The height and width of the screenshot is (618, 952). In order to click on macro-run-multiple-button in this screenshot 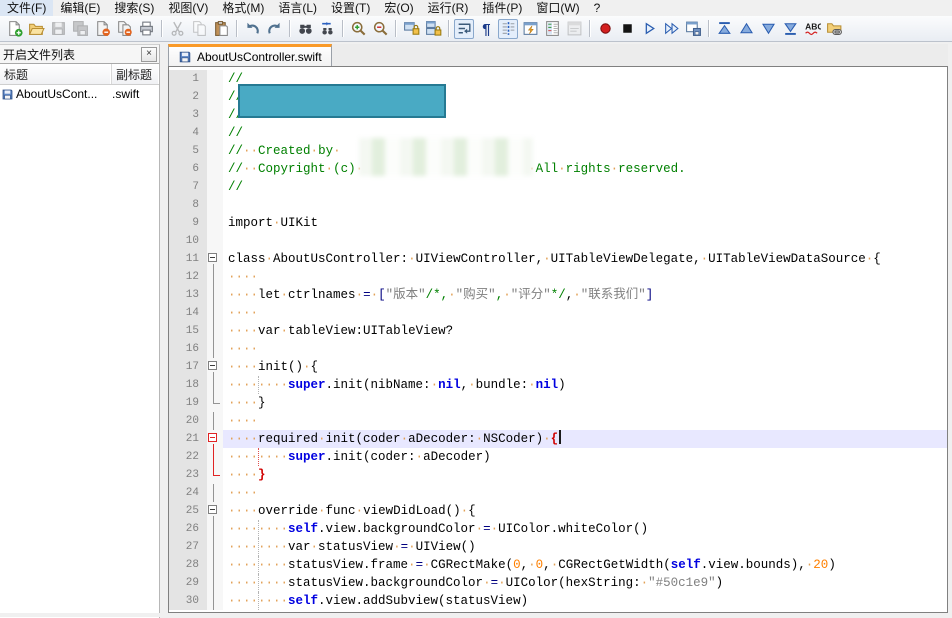, I will do `click(671, 29)`.